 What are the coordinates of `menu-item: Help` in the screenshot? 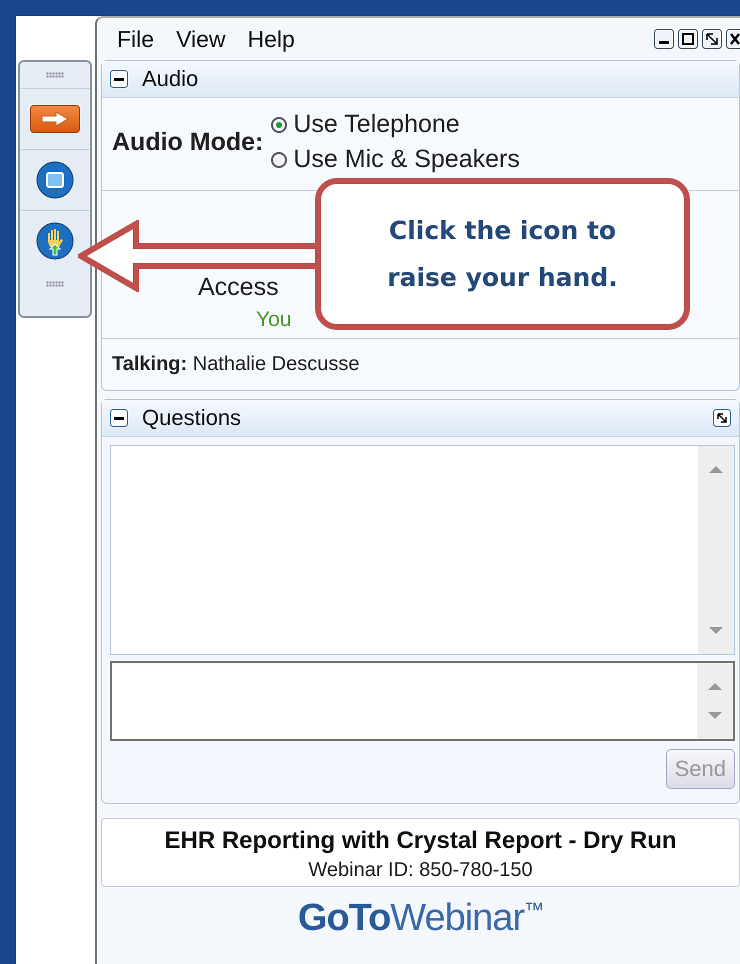 It's located at (271, 39).